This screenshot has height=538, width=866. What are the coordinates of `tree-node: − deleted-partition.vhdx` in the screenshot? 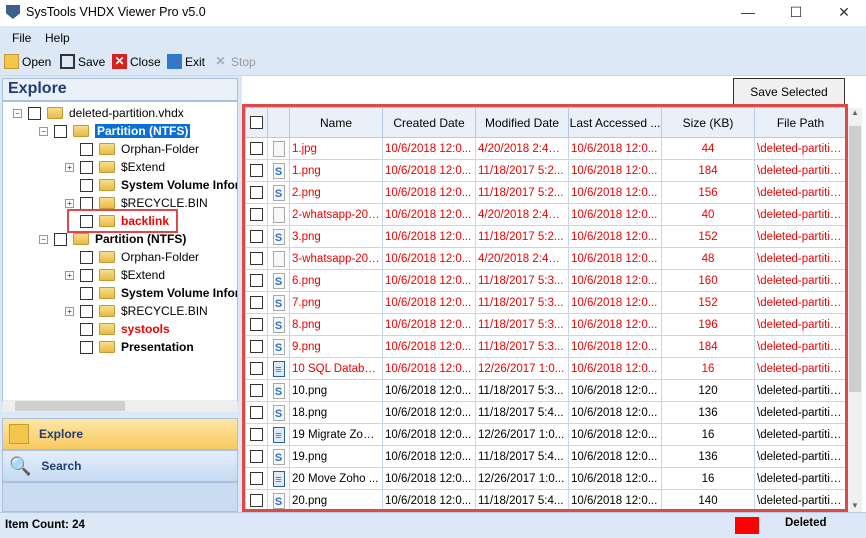 It's located at (98, 113).